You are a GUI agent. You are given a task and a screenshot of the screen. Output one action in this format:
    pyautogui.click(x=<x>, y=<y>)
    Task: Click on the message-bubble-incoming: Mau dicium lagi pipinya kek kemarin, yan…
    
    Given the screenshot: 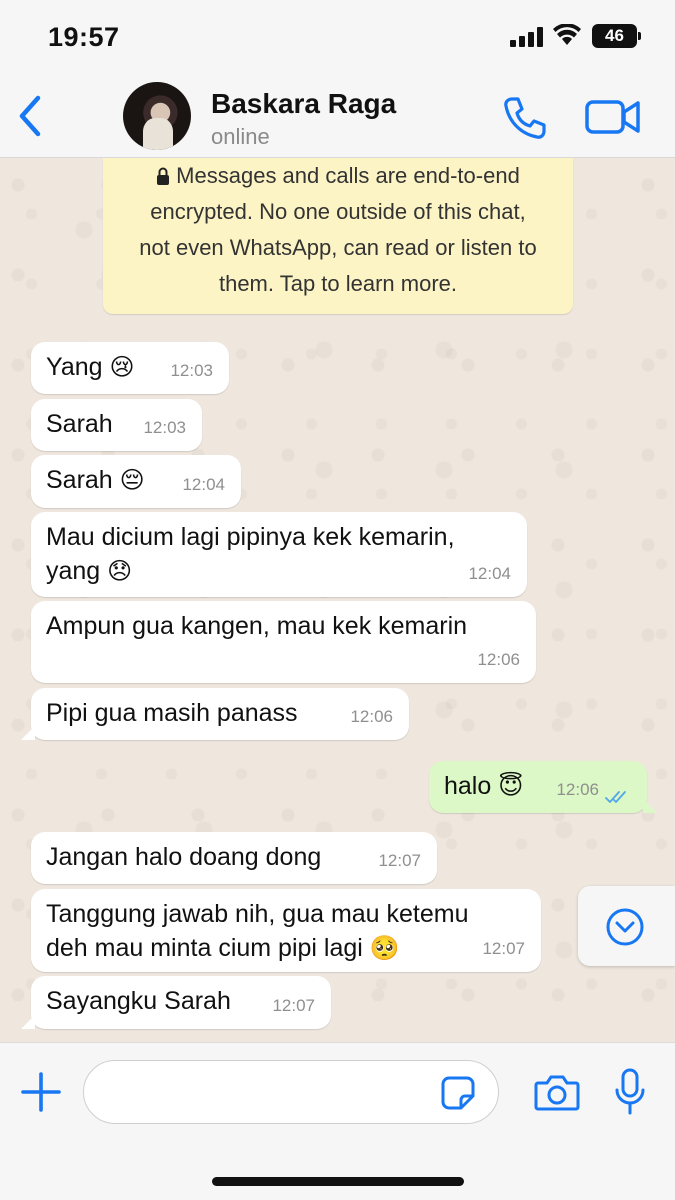 What is the action you would take?
    pyautogui.click(x=279, y=554)
    